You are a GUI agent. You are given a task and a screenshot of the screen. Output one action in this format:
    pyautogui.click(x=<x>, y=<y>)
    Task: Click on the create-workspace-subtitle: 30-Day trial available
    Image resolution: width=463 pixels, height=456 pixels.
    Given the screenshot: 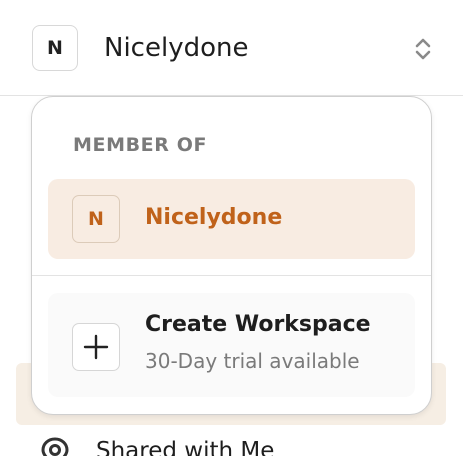 What is the action you would take?
    pyautogui.click(x=252, y=361)
    